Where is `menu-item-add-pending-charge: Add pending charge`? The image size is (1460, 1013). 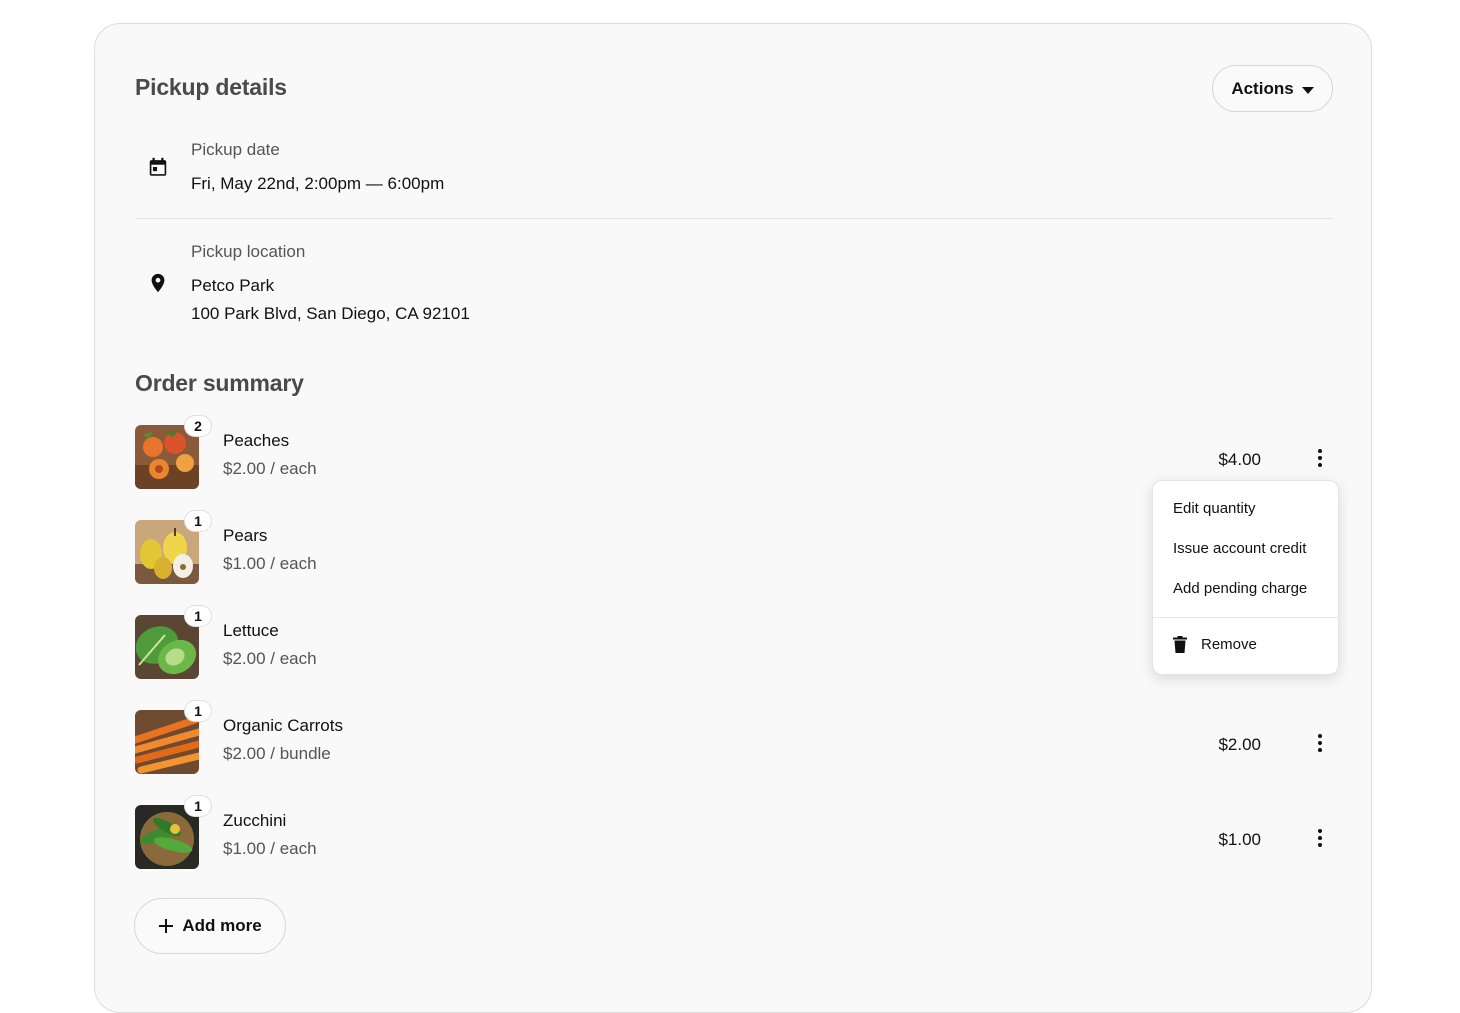 menu-item-add-pending-charge: Add pending charge is located at coordinates (1240, 588).